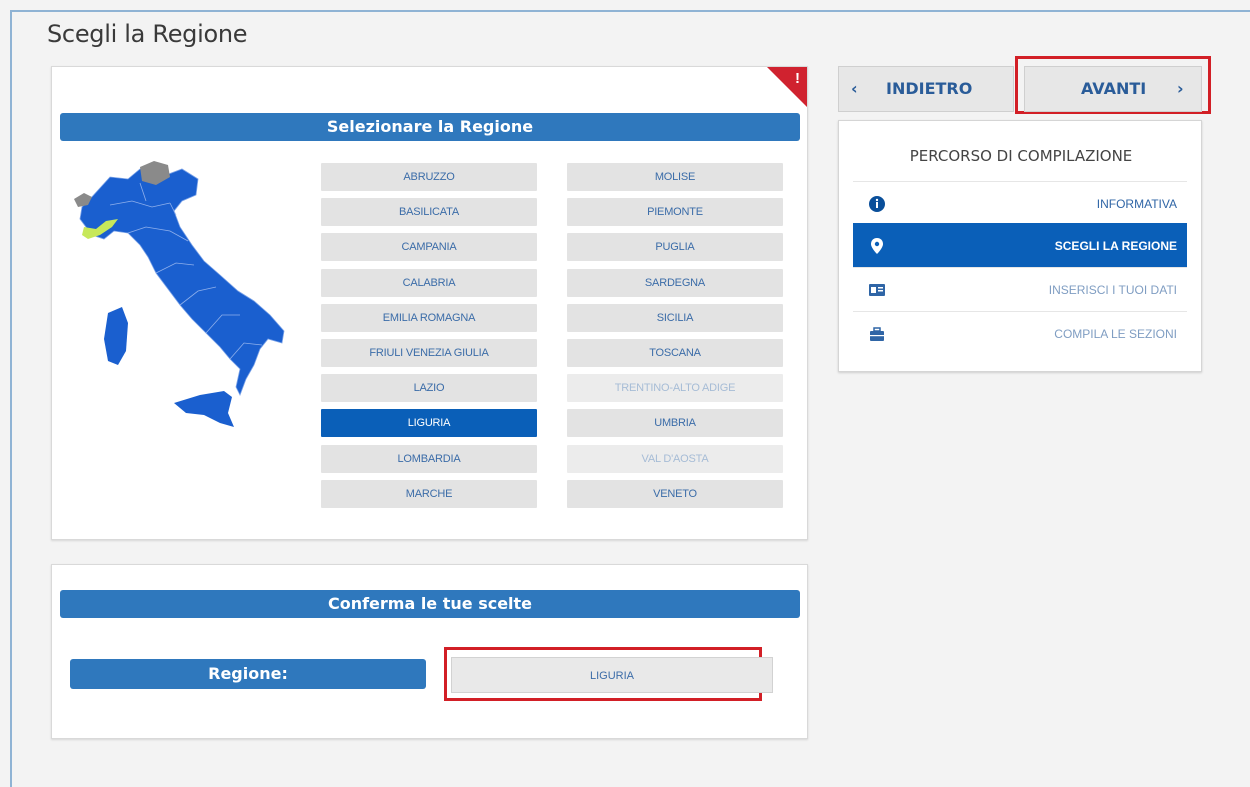 The height and width of the screenshot is (787, 1250). What do you see at coordinates (1112, 290) in the screenshot?
I see `step-label: INSERISCI I TUOI DATI` at bounding box center [1112, 290].